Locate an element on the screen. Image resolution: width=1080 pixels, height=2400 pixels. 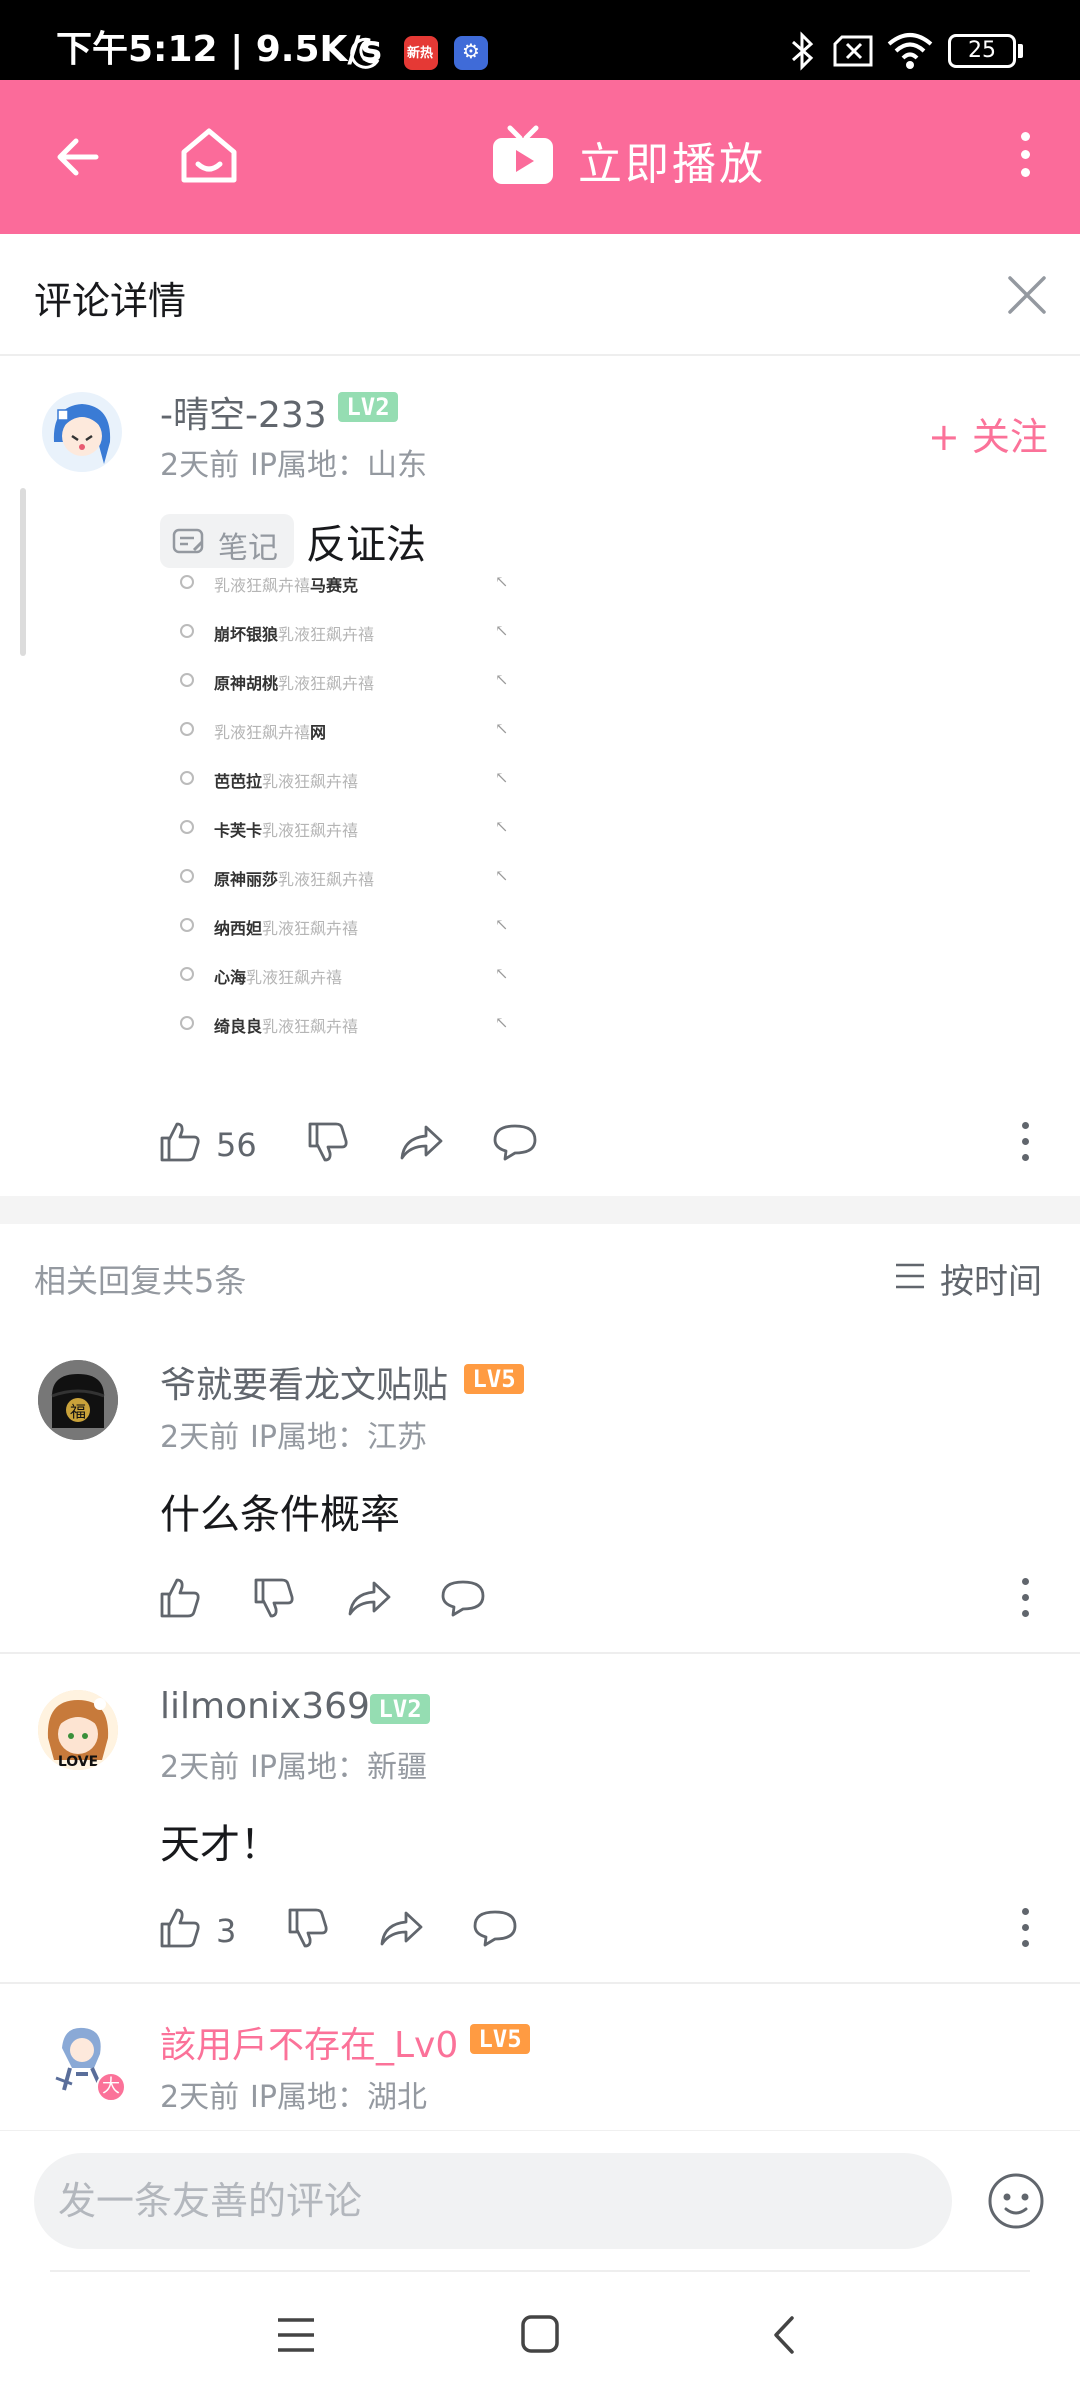
back-chevron-icon is located at coordinates (784, 2335).